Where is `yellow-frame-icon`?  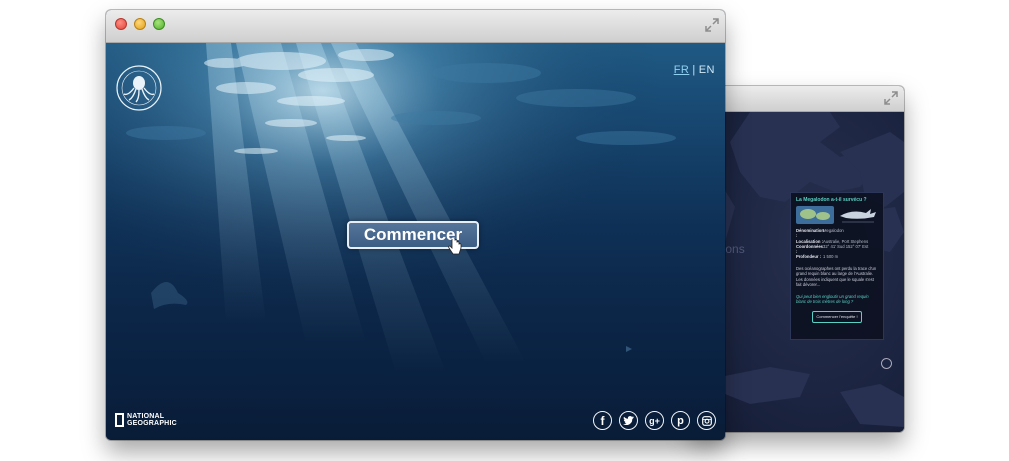
yellow-frame-icon is located at coordinates (119, 420).